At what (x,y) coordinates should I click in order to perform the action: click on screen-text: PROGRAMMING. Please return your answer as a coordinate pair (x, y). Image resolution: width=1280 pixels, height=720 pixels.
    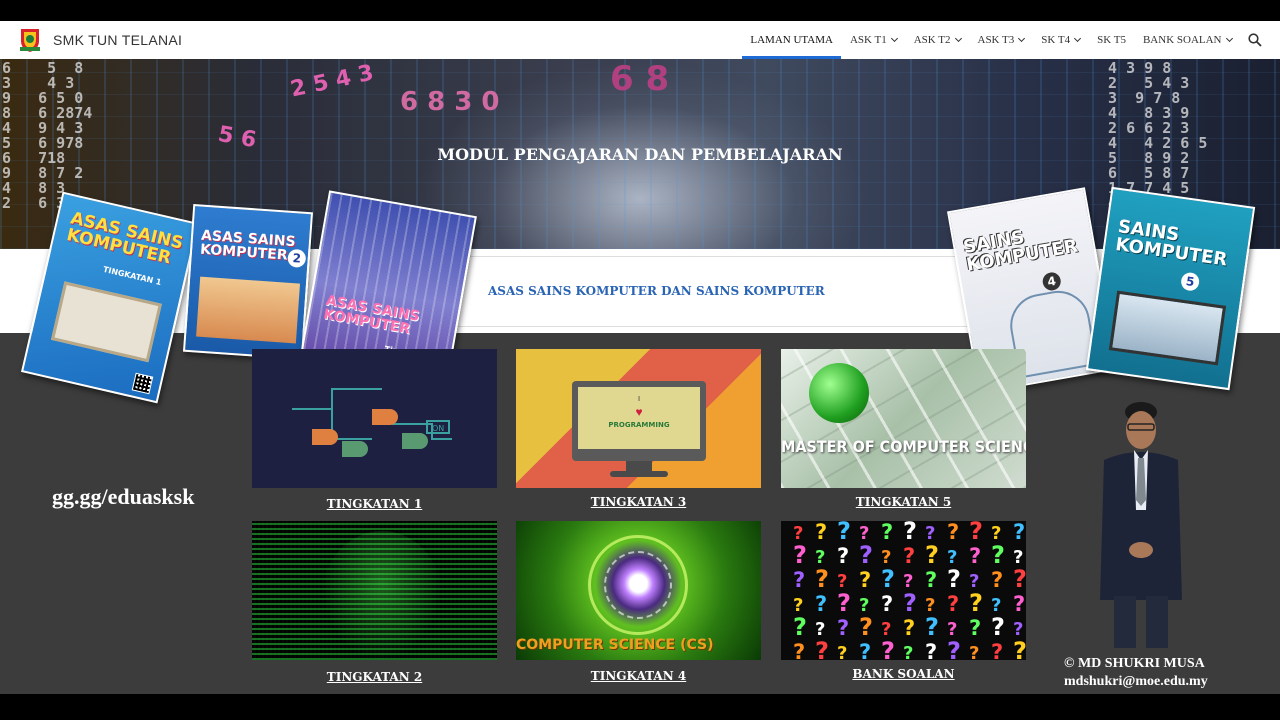
    Looking at the image, I should click on (639, 425).